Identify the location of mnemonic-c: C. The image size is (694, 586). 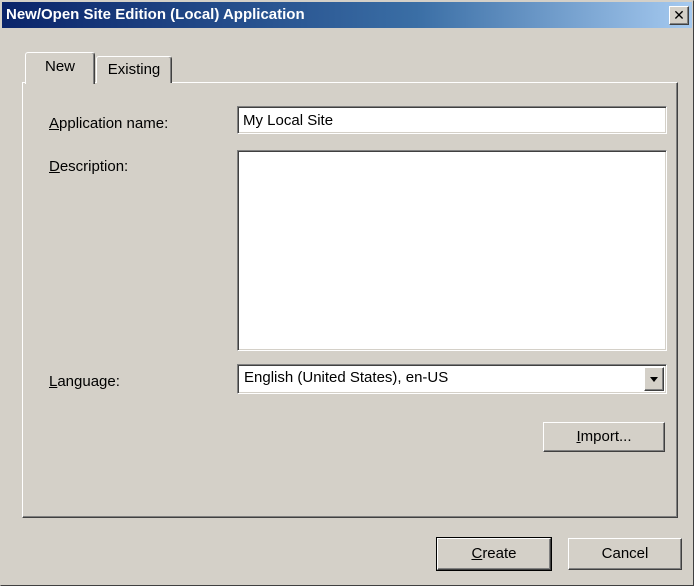
(477, 553).